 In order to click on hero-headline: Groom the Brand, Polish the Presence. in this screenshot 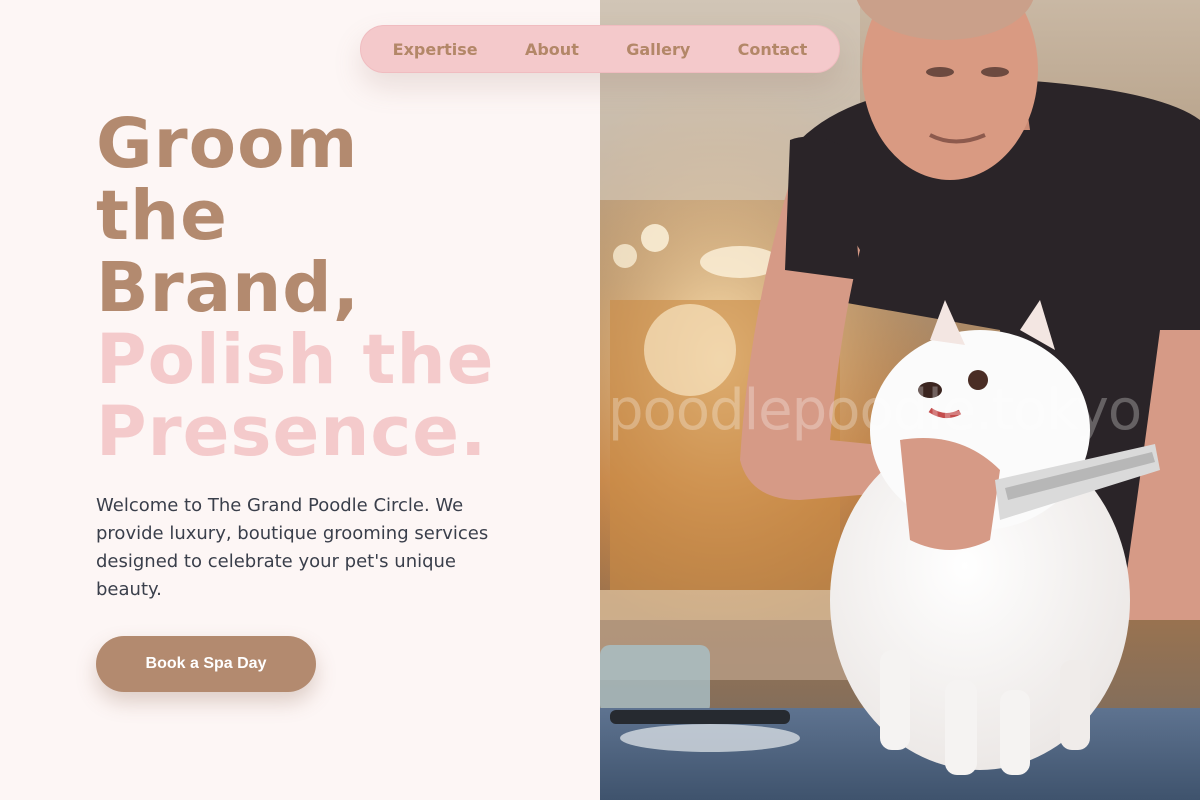, I will do `click(295, 288)`.